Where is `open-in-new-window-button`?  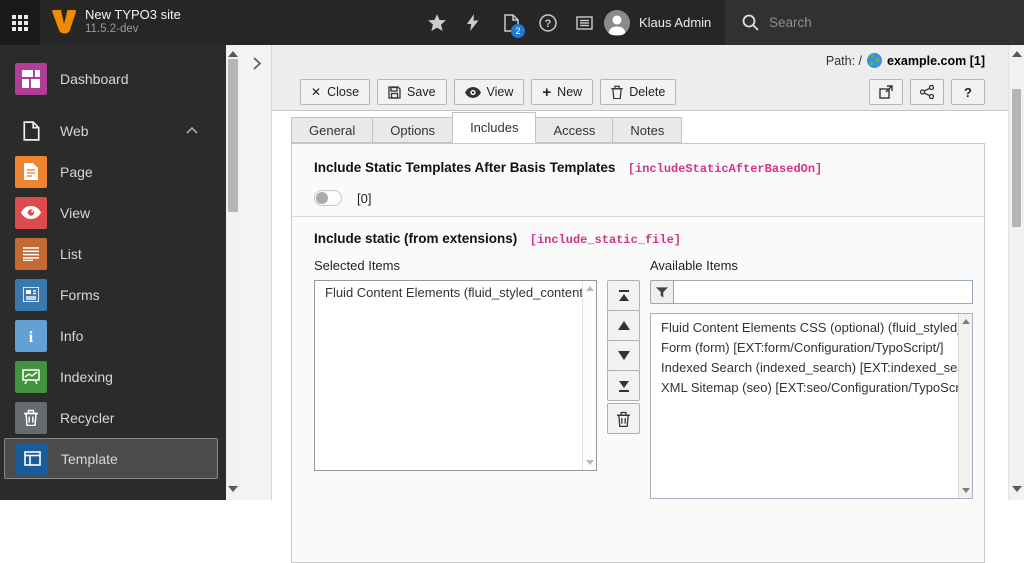 open-in-new-window-button is located at coordinates (886, 92).